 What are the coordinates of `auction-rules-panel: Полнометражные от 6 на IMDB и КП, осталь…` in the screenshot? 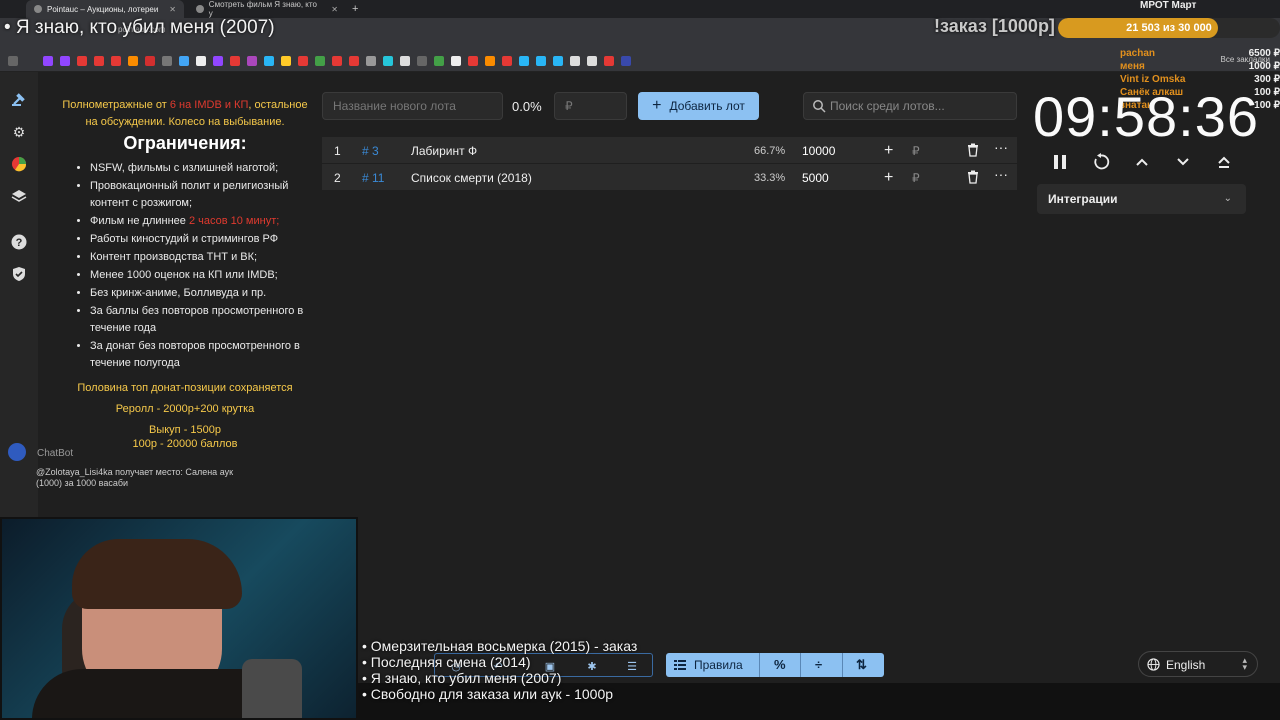 It's located at (185, 275).